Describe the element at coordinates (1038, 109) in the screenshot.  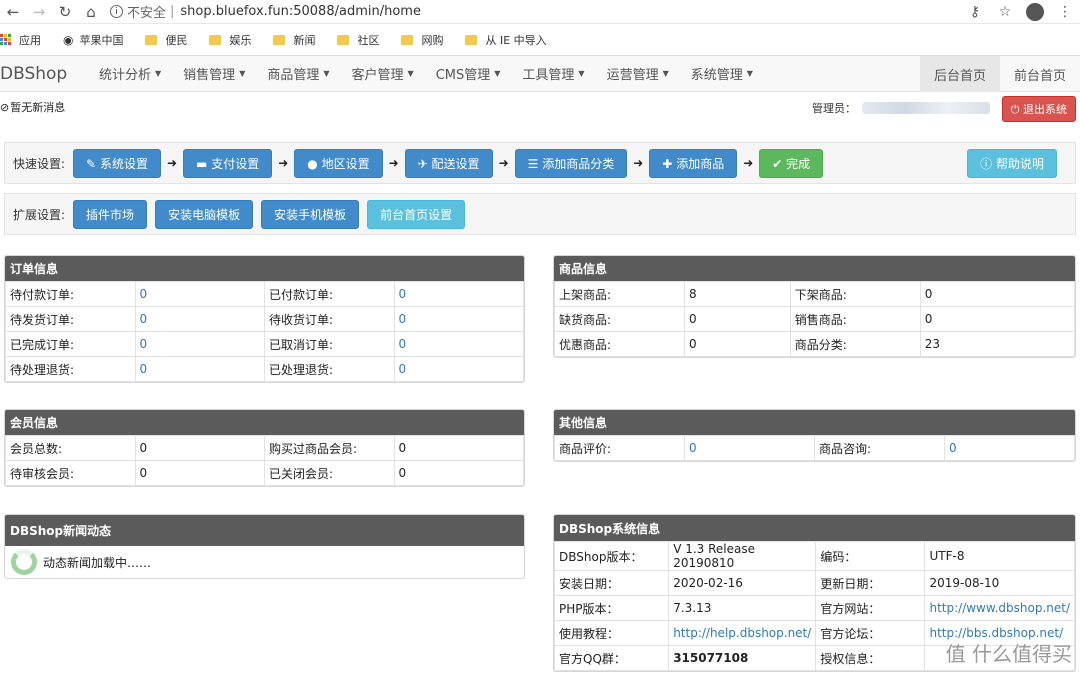
I see `logout-button: ⏻ 退出系统` at that location.